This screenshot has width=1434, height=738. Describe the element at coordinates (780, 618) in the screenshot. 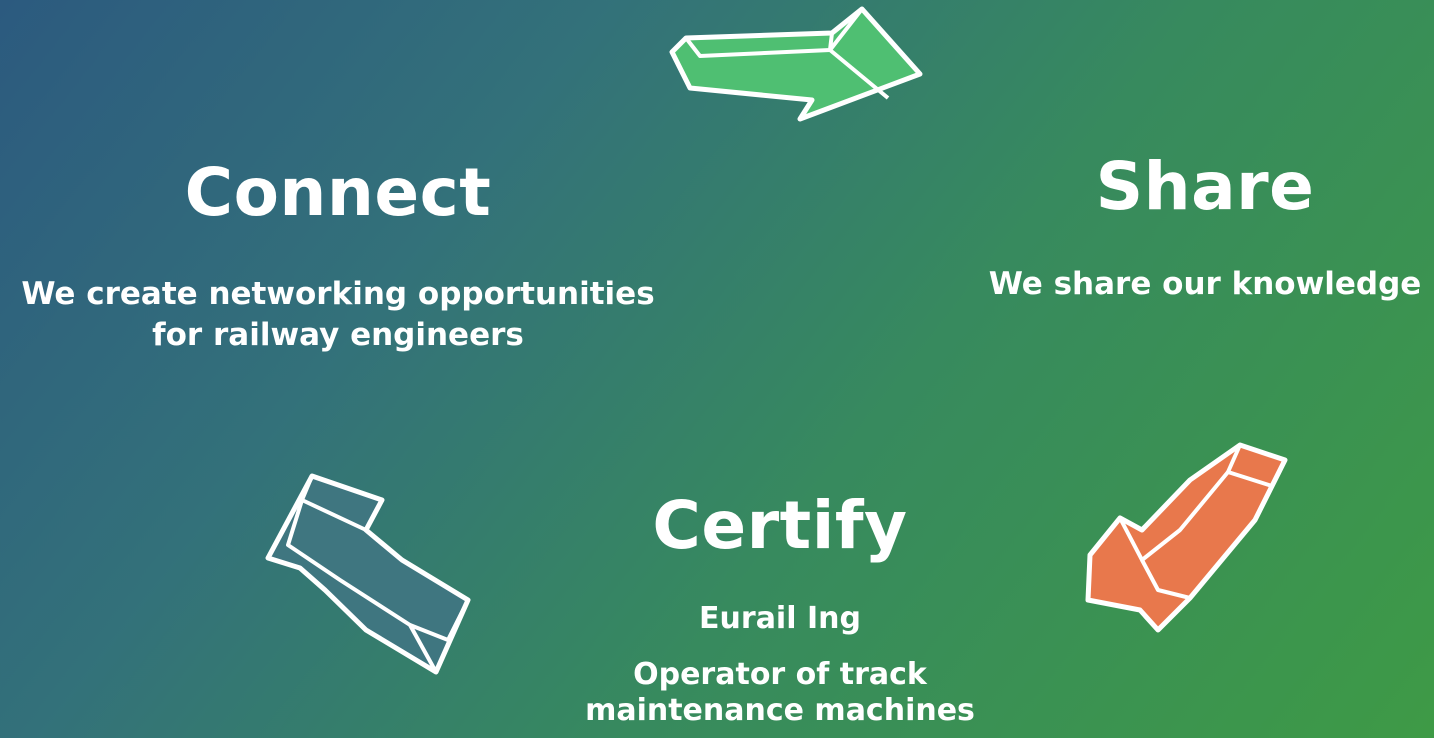

I see `certify-line-1: Eurail Ing` at that location.